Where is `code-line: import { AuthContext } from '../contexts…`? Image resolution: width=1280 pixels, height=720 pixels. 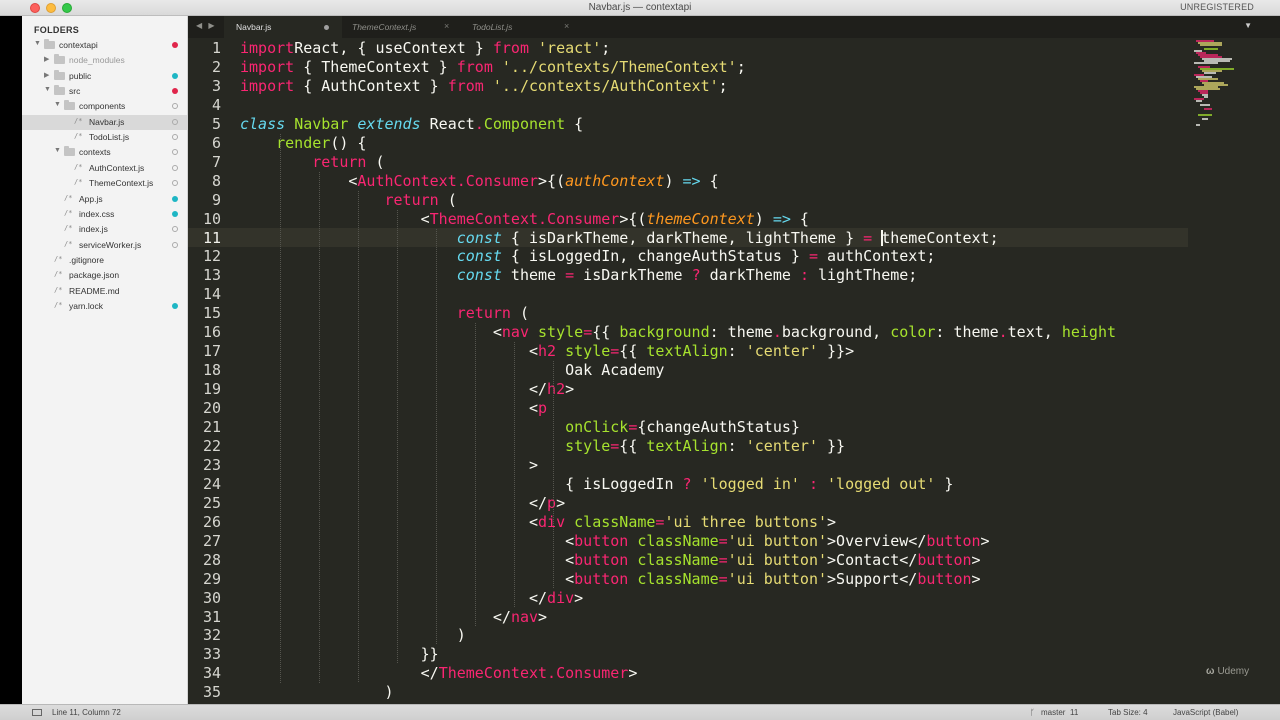 code-line: import { AuthContext } from '../contexts… is located at coordinates (484, 86).